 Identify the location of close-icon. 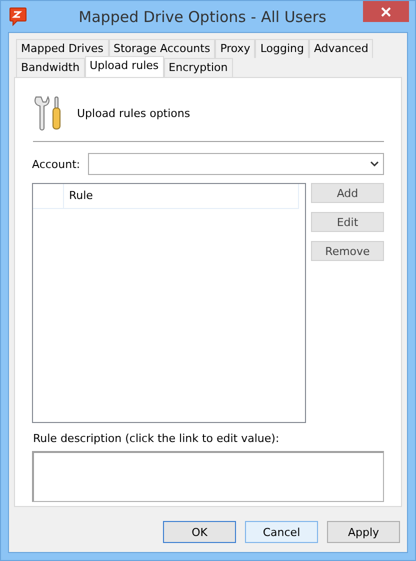
(386, 11).